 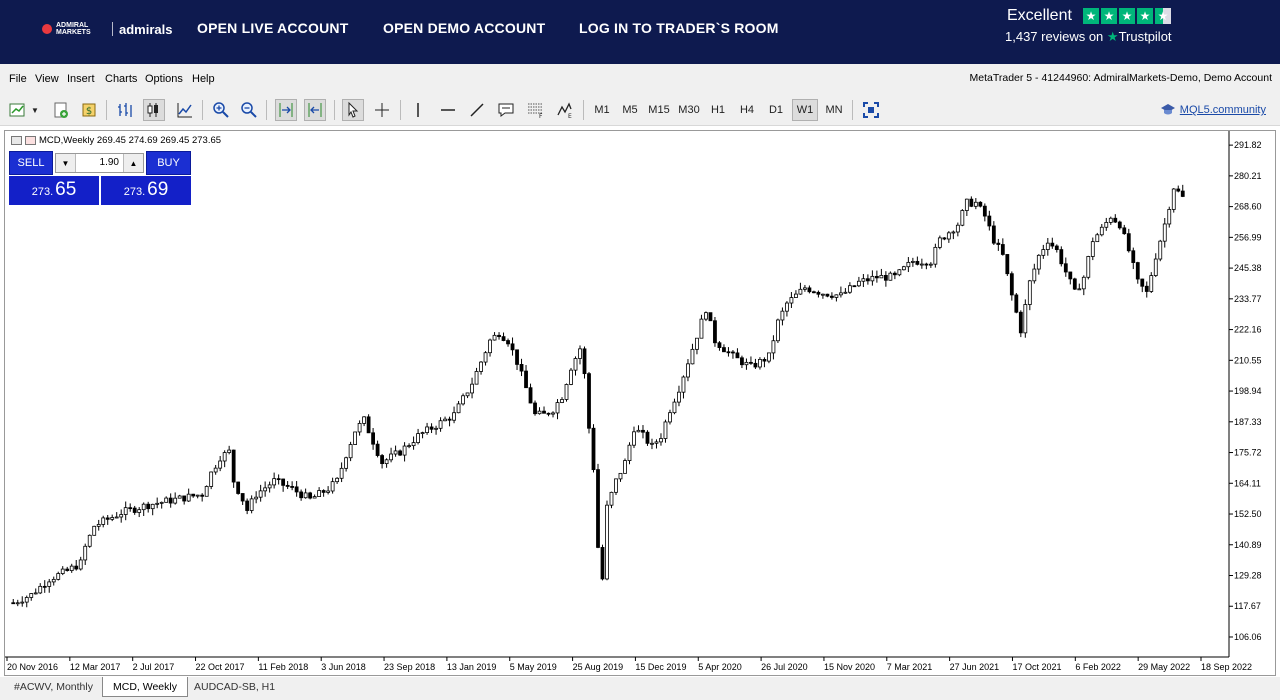 What do you see at coordinates (145, 687) in the screenshot?
I see `tab-mcd-weekly: MCD, Weekly` at bounding box center [145, 687].